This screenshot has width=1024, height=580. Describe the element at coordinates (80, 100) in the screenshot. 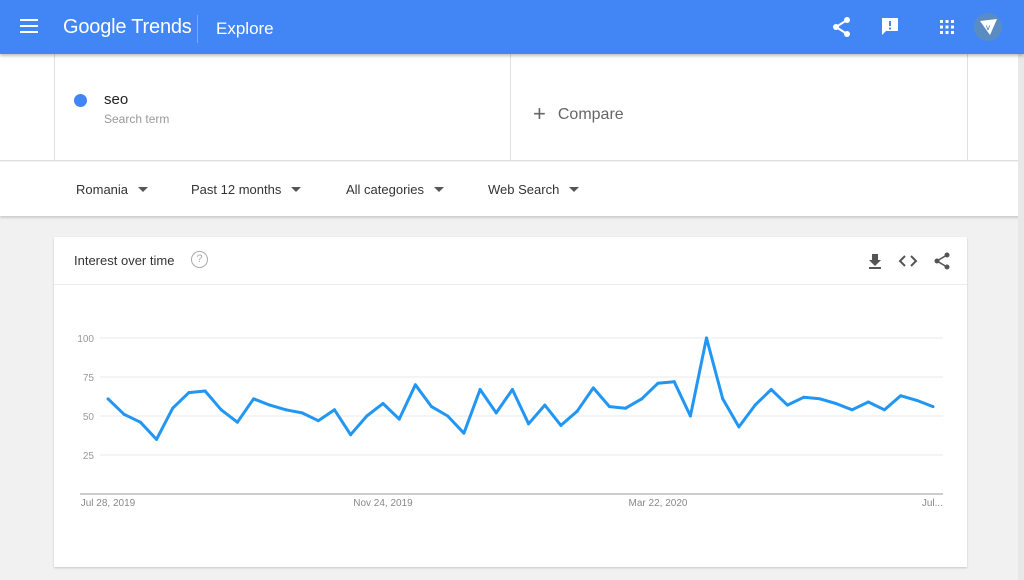

I see `term-color-dot` at that location.